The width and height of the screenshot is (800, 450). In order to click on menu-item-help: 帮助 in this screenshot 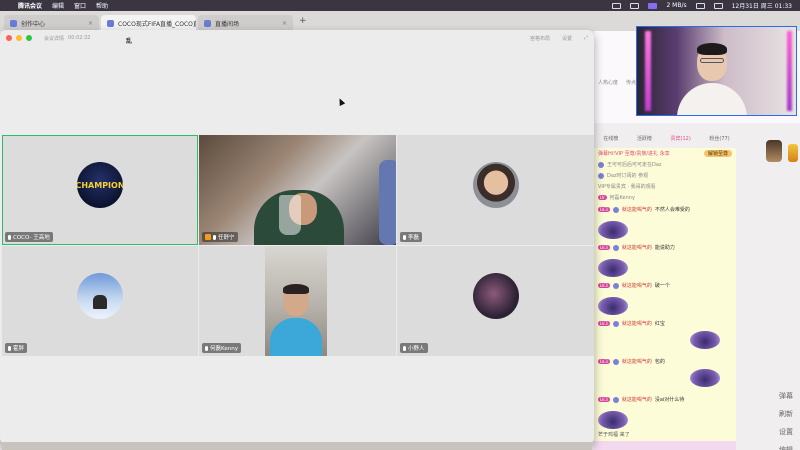, I will do `click(102, 5)`.